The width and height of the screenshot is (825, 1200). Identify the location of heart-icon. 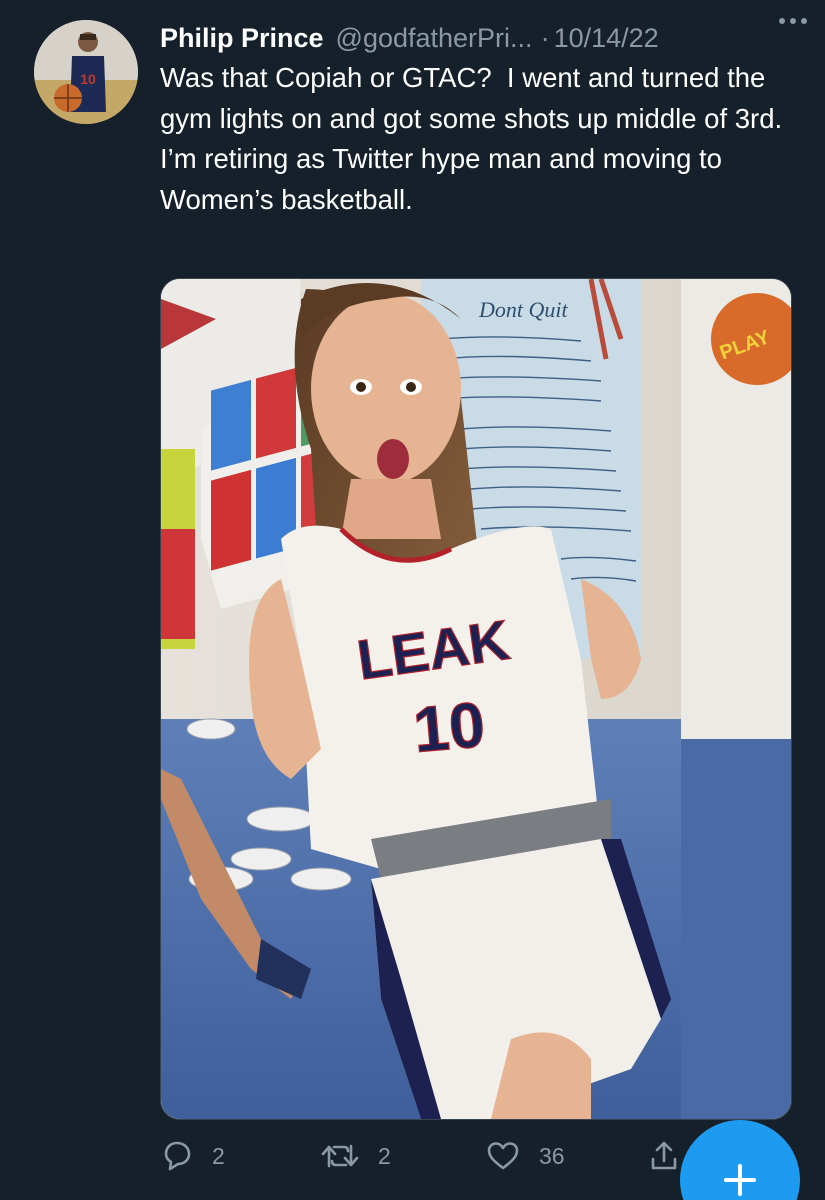
(503, 1156).